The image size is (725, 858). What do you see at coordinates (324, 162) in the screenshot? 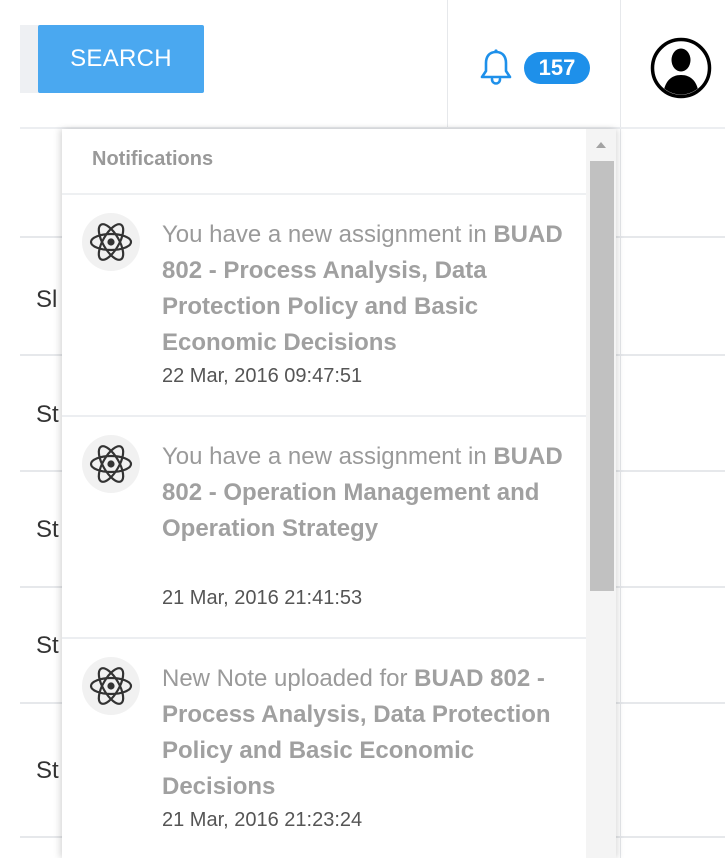
I see `dropdown-header: Notifications` at bounding box center [324, 162].